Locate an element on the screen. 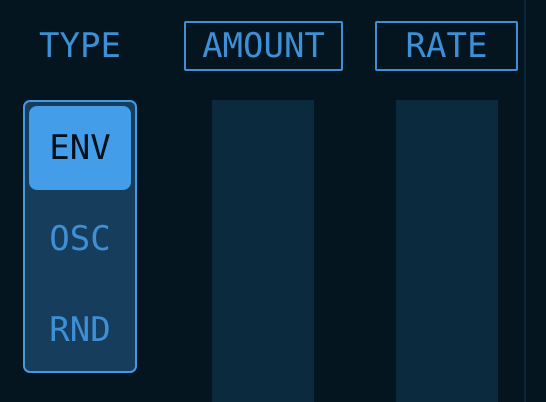 The image size is (546, 402). amount-slider is located at coordinates (263, 251).